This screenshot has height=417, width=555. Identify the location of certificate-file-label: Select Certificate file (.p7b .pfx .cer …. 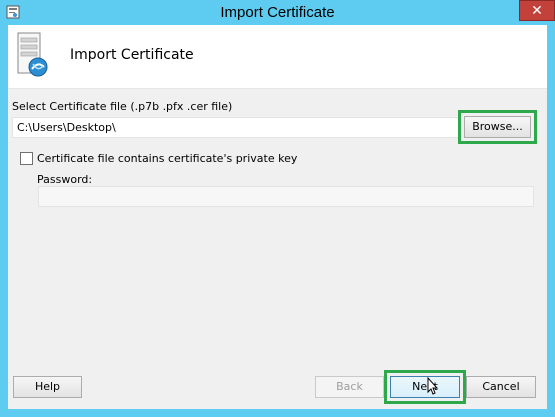
(122, 106).